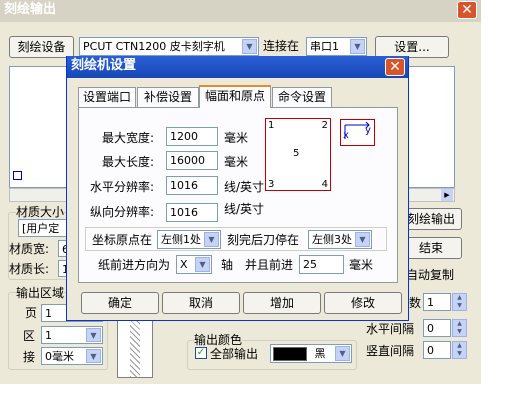 The image size is (529, 413). Describe the element at coordinates (459, 350) in the screenshot. I see `v-spacing-spinner: ▲ ▼` at that location.